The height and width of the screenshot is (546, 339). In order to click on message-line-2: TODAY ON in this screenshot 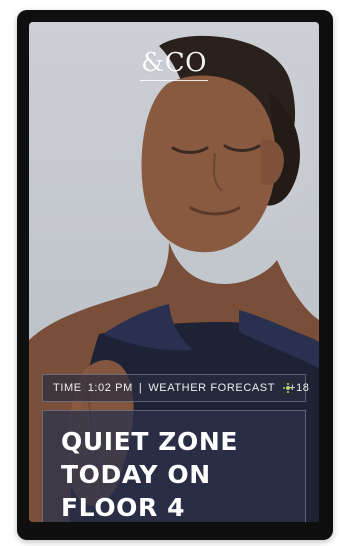, I will do `click(136, 474)`.